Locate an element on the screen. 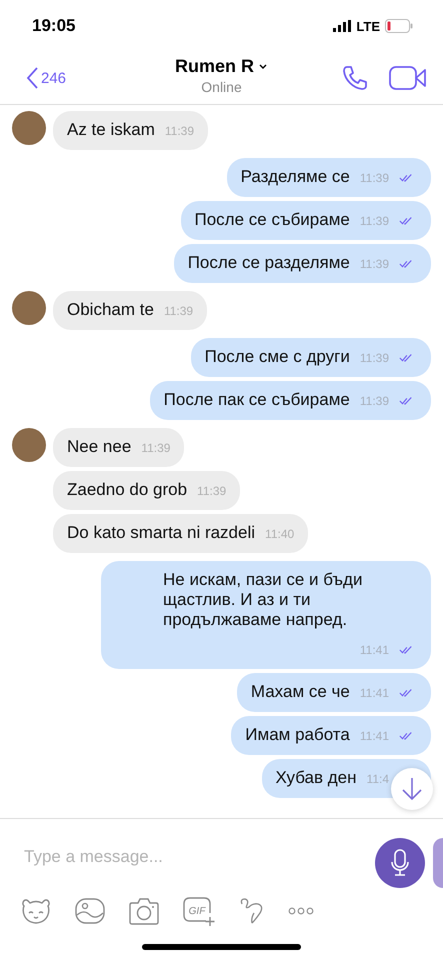  message-text: После се събираме is located at coordinates (272, 220).